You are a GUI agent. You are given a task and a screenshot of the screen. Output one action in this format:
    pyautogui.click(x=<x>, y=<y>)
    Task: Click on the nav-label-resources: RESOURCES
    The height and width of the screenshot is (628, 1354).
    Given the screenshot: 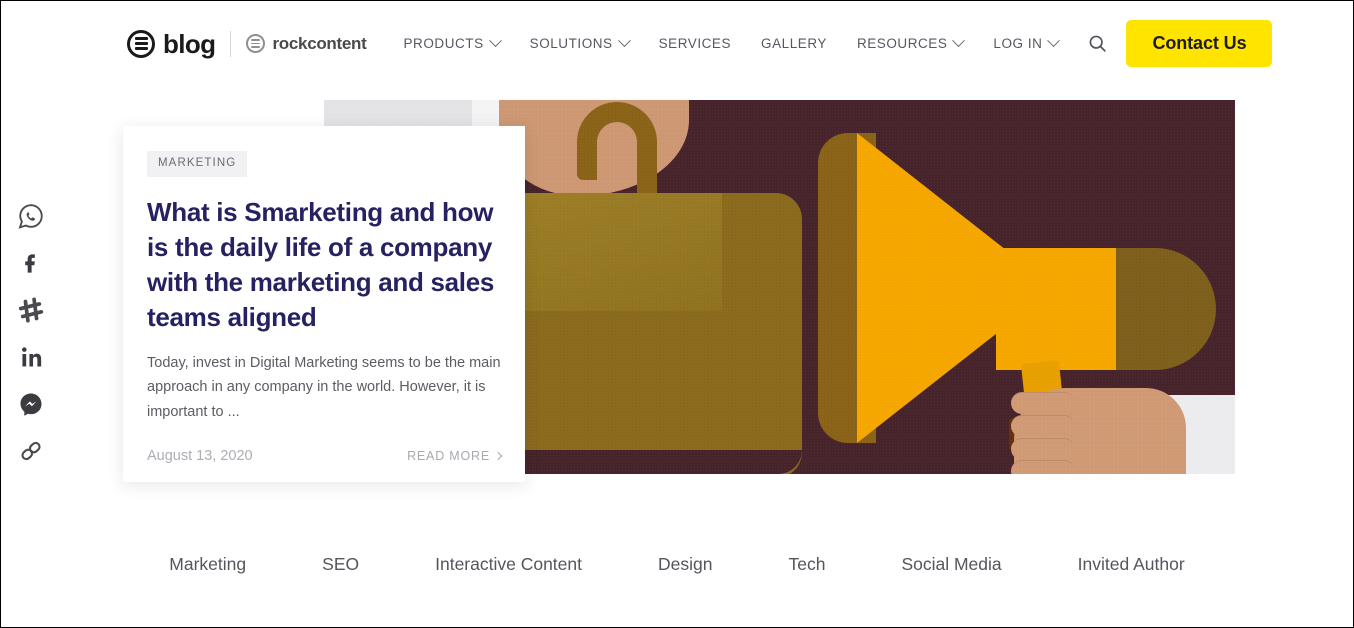 What is the action you would take?
    pyautogui.click(x=902, y=43)
    